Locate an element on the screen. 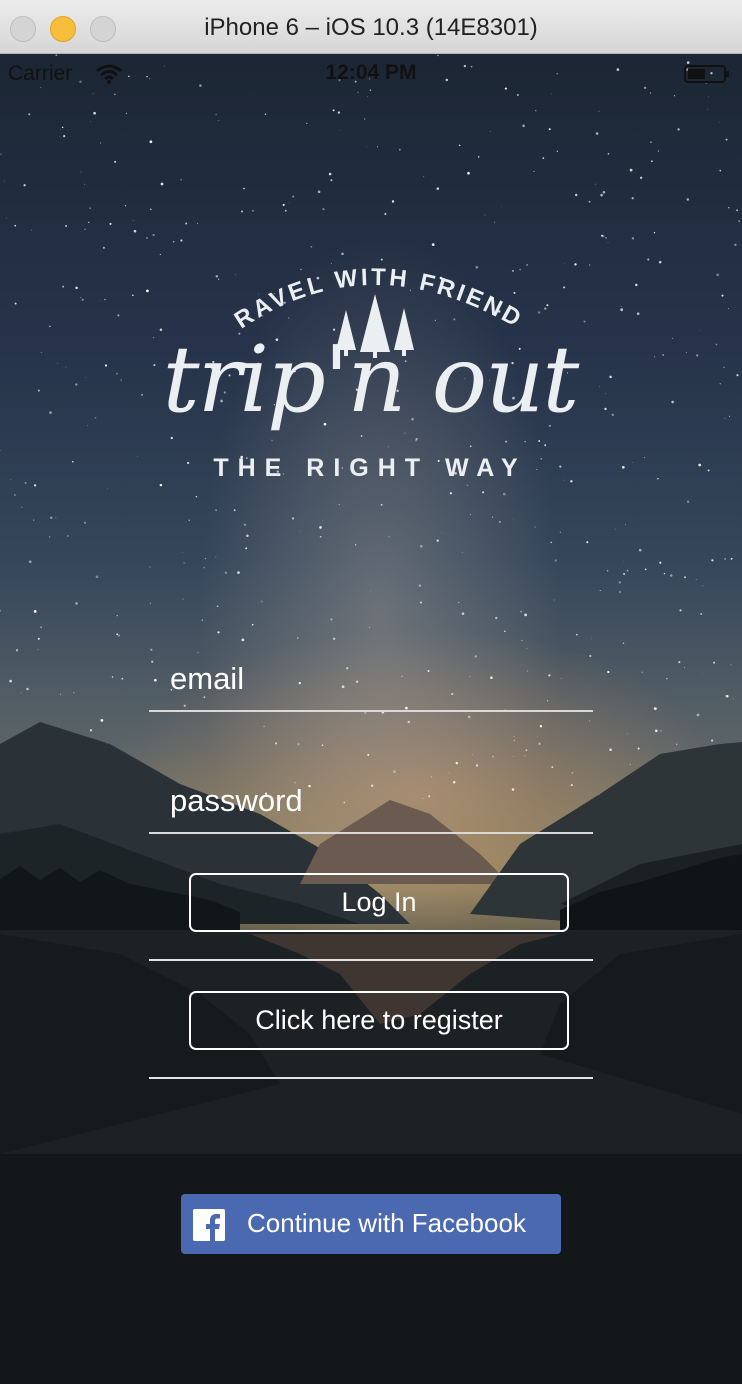 This screenshot has width=742, height=1384. email-field is located at coordinates (371, 680).